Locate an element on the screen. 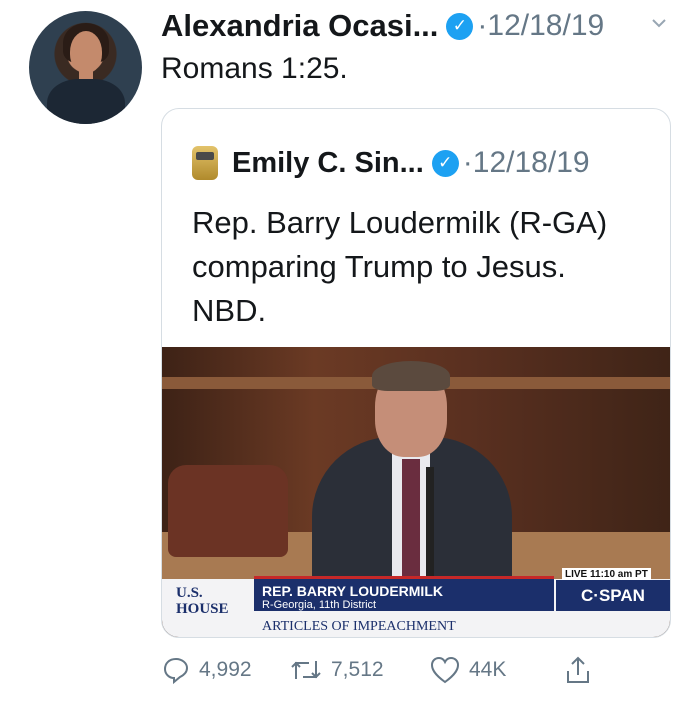 The image size is (700, 707). avatar-body is located at coordinates (86, 101).